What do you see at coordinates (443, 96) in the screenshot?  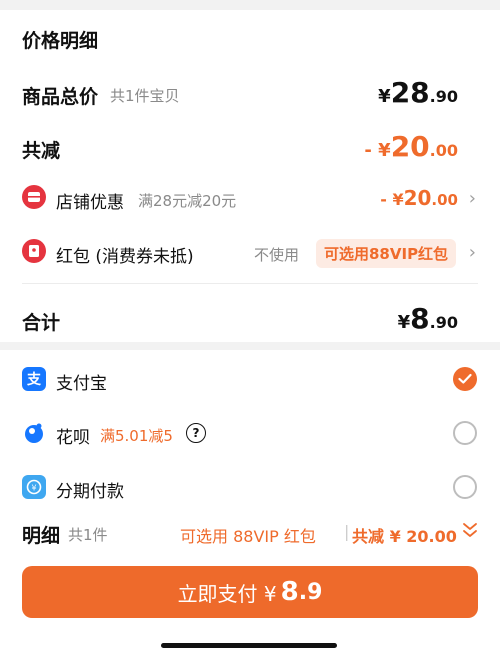 I see `price-decimal: .90` at bounding box center [443, 96].